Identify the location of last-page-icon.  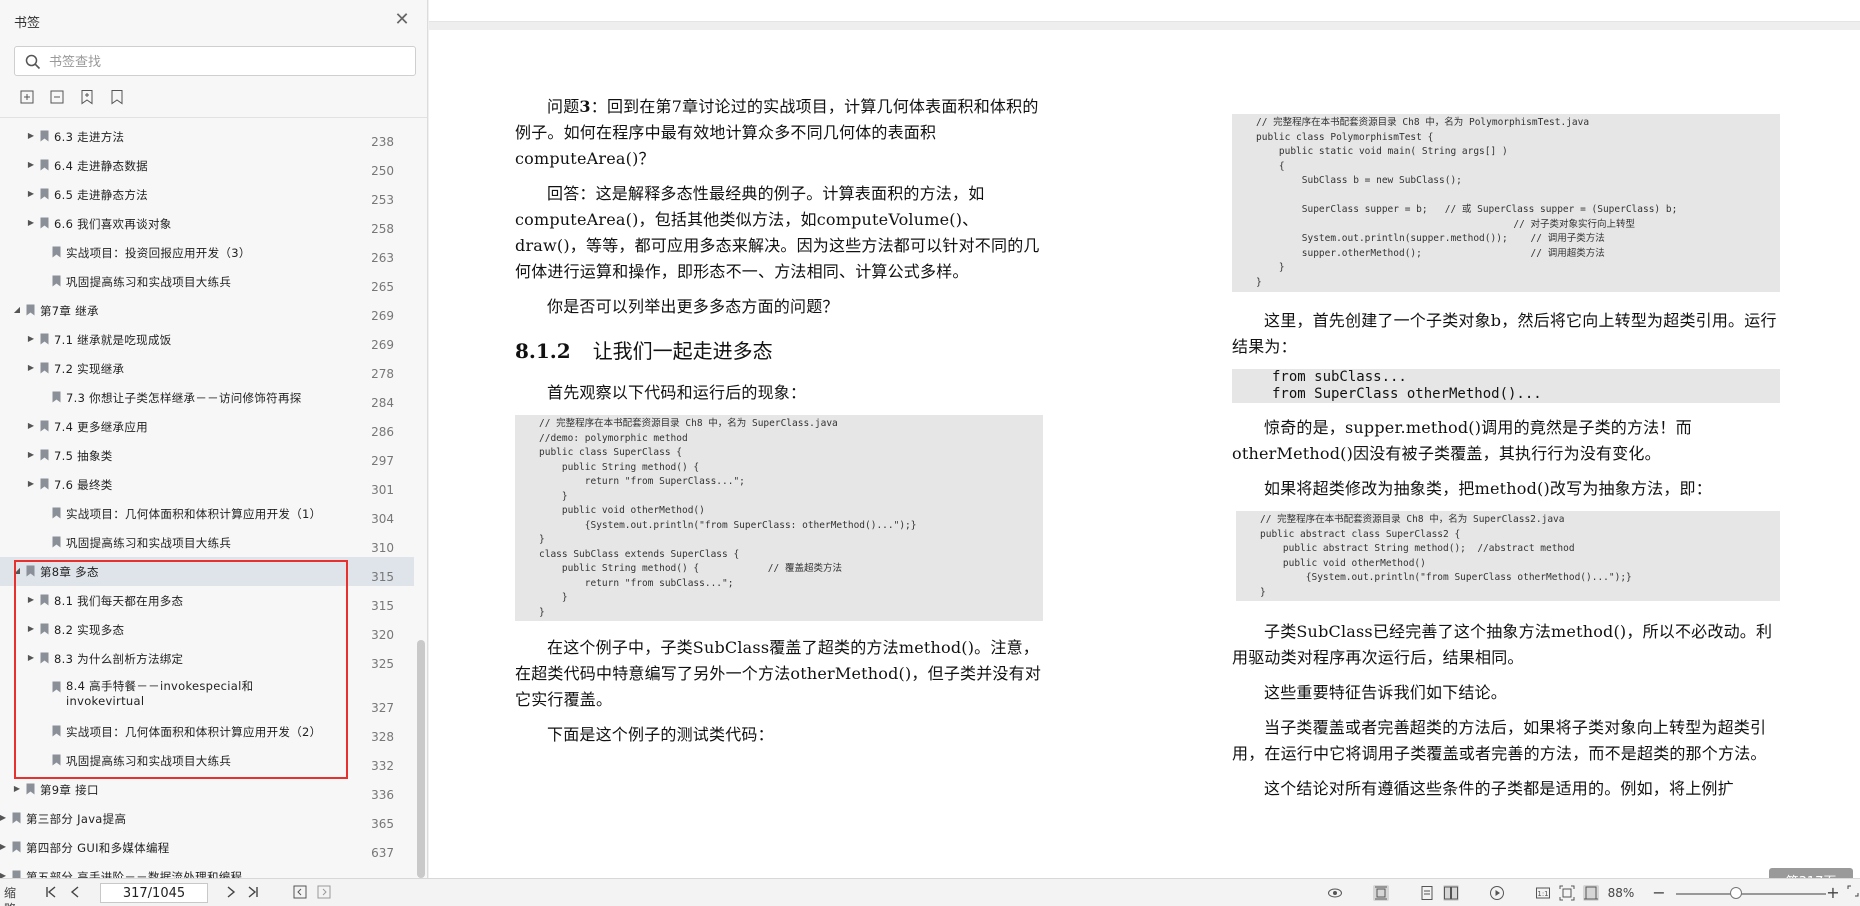
(253, 893).